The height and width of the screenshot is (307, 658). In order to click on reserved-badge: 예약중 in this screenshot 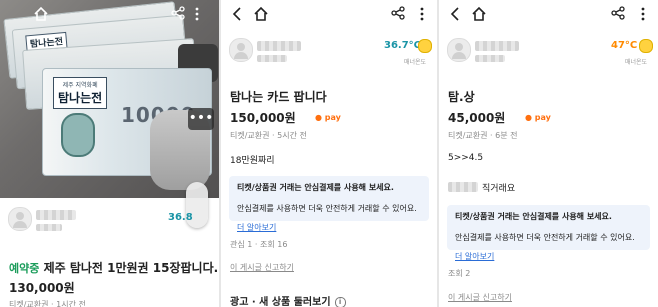, I will do `click(24, 268)`.